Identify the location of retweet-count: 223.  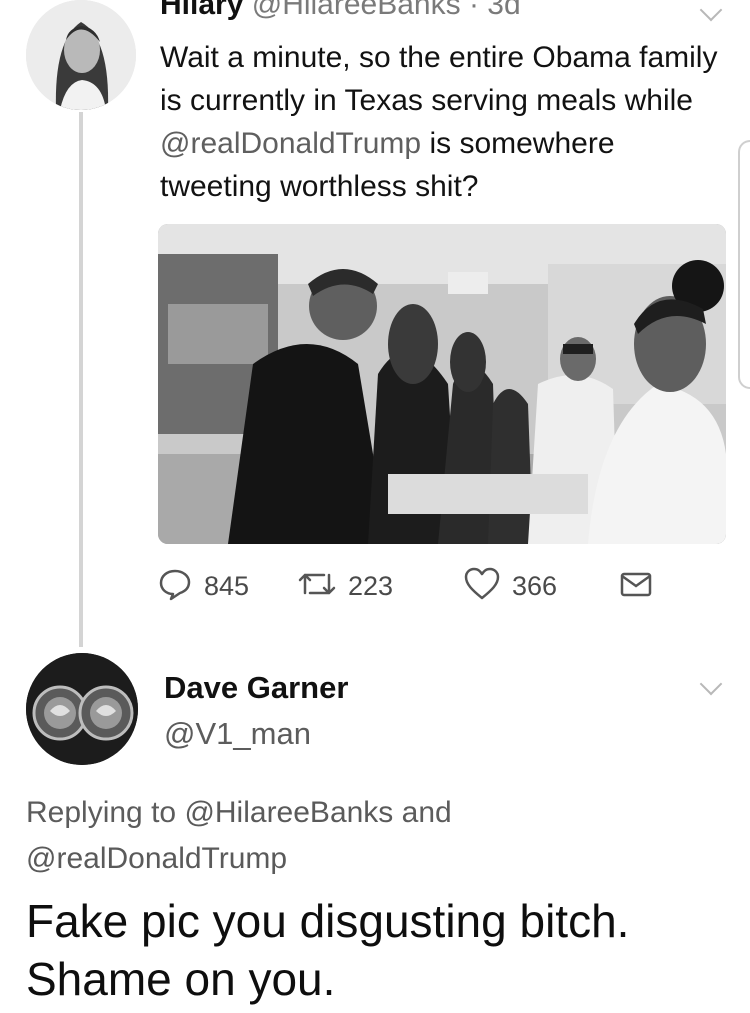
(371, 585).